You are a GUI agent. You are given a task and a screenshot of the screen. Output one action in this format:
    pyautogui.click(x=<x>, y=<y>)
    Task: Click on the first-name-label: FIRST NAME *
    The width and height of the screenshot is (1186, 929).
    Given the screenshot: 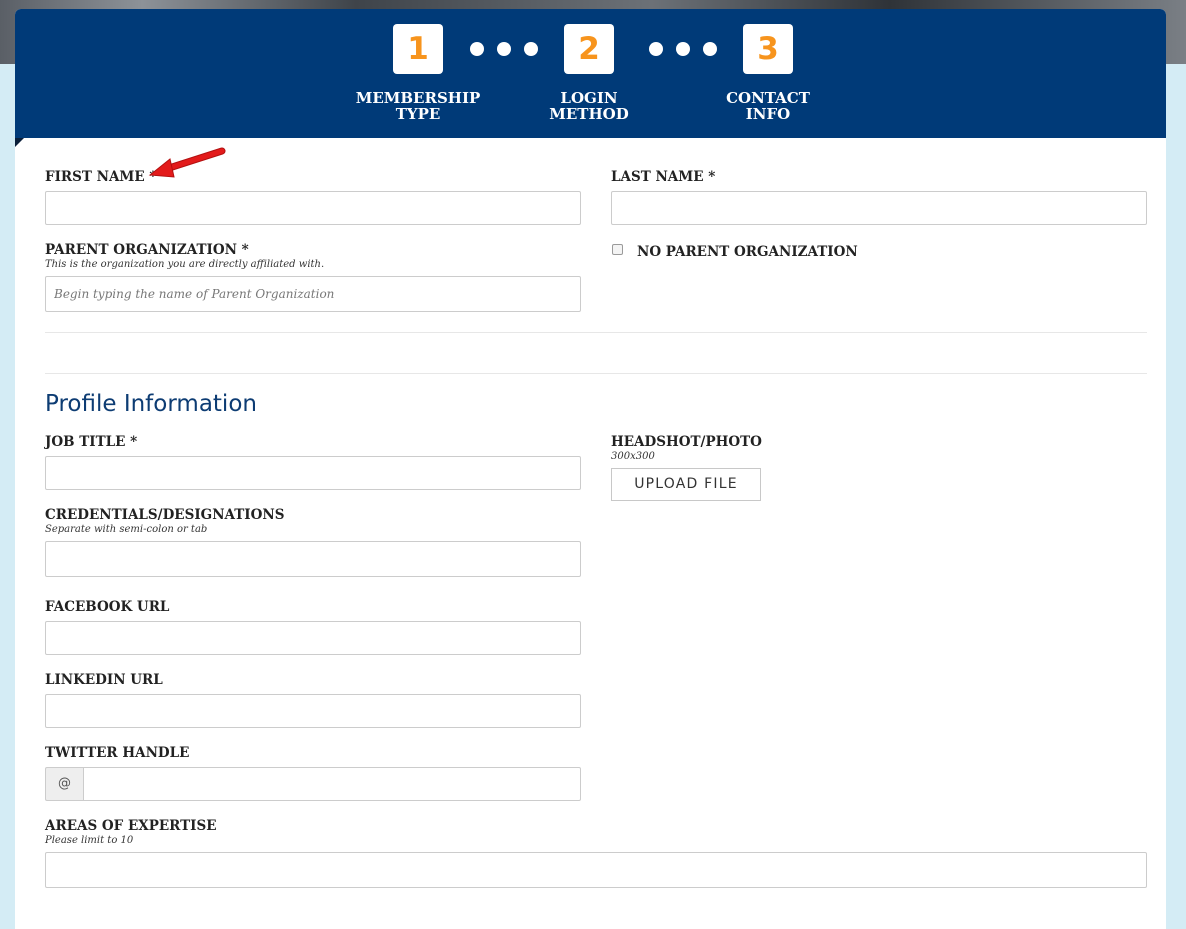 What is the action you would take?
    pyautogui.click(x=101, y=177)
    